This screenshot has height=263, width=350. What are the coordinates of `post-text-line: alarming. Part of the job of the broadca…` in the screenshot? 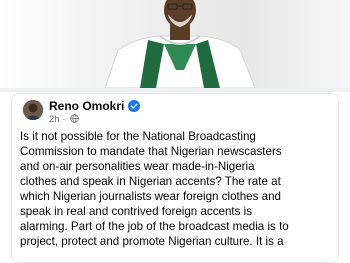 It's located at (154, 226).